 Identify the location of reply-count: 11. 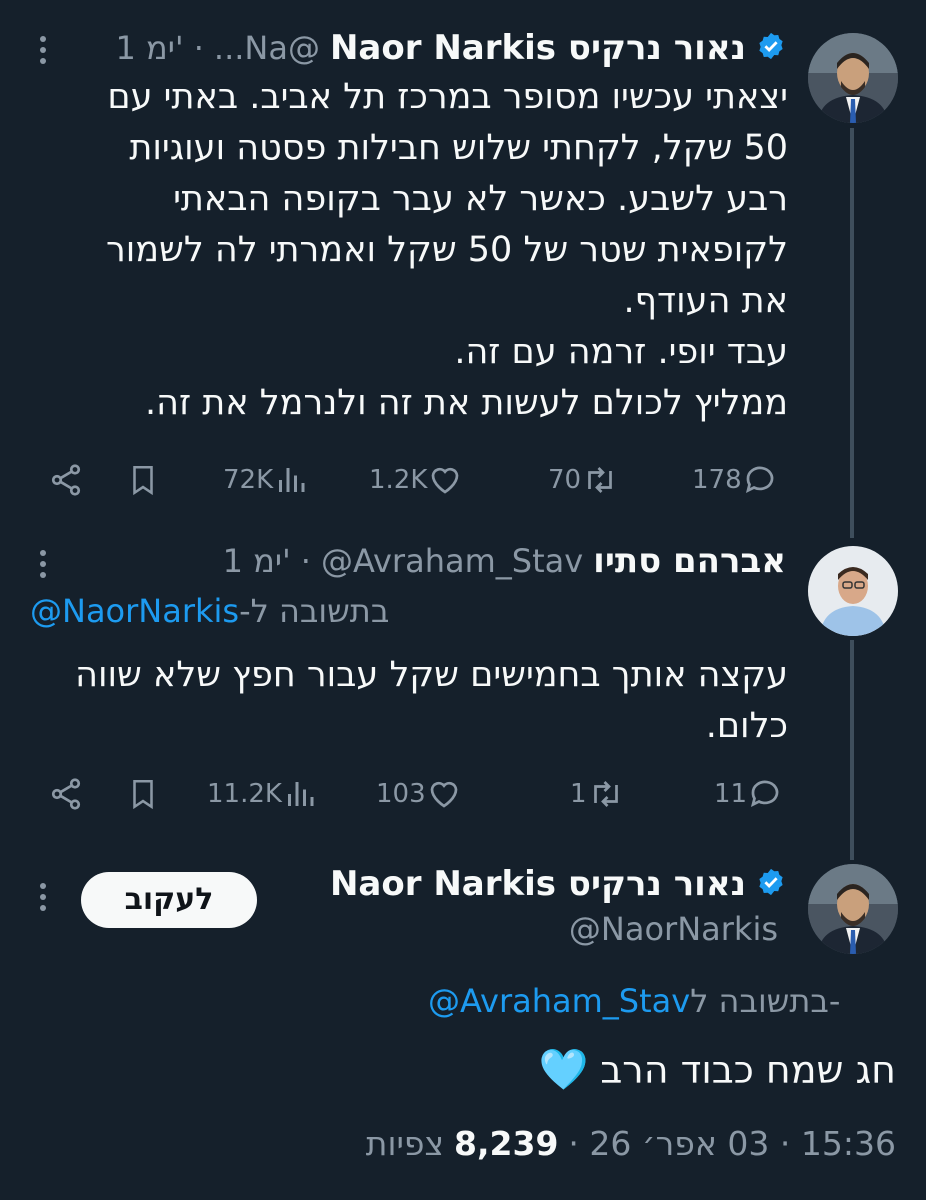
(731, 794).